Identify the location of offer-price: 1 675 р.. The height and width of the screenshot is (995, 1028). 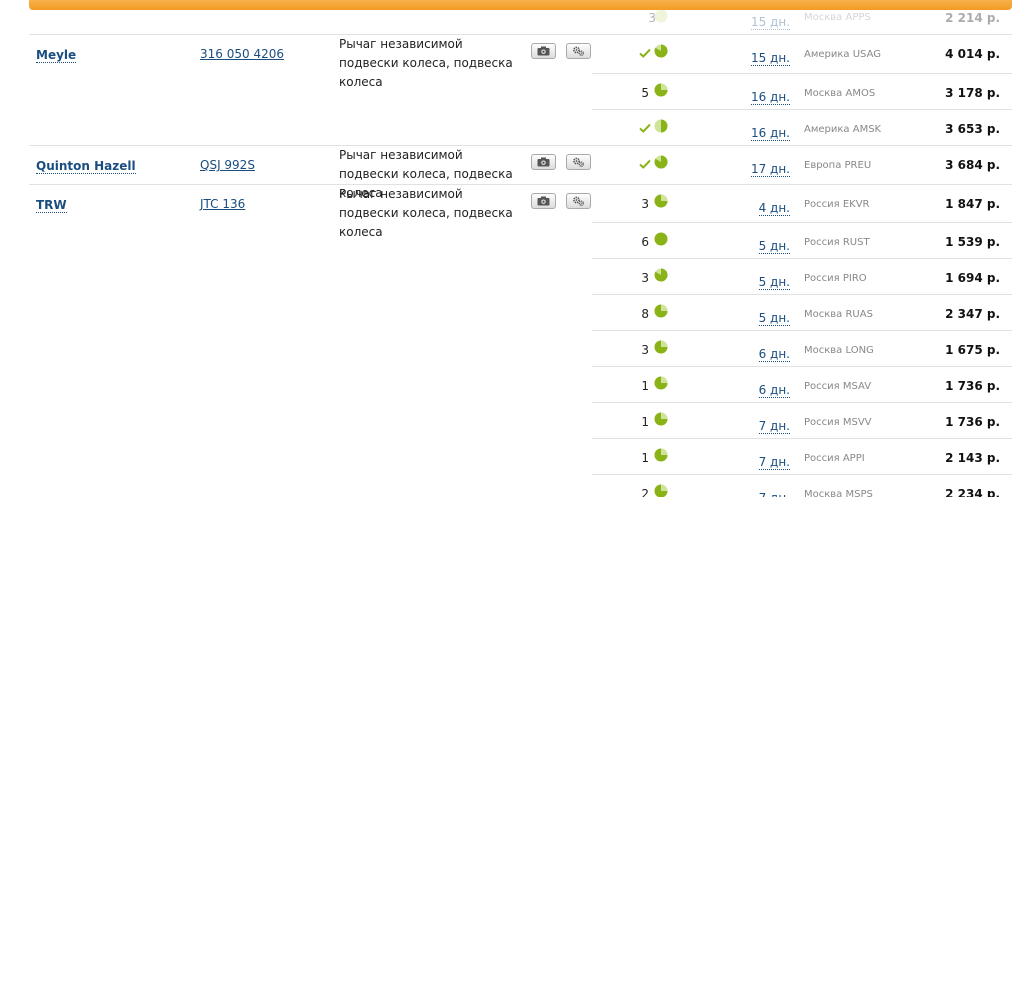
(972, 350).